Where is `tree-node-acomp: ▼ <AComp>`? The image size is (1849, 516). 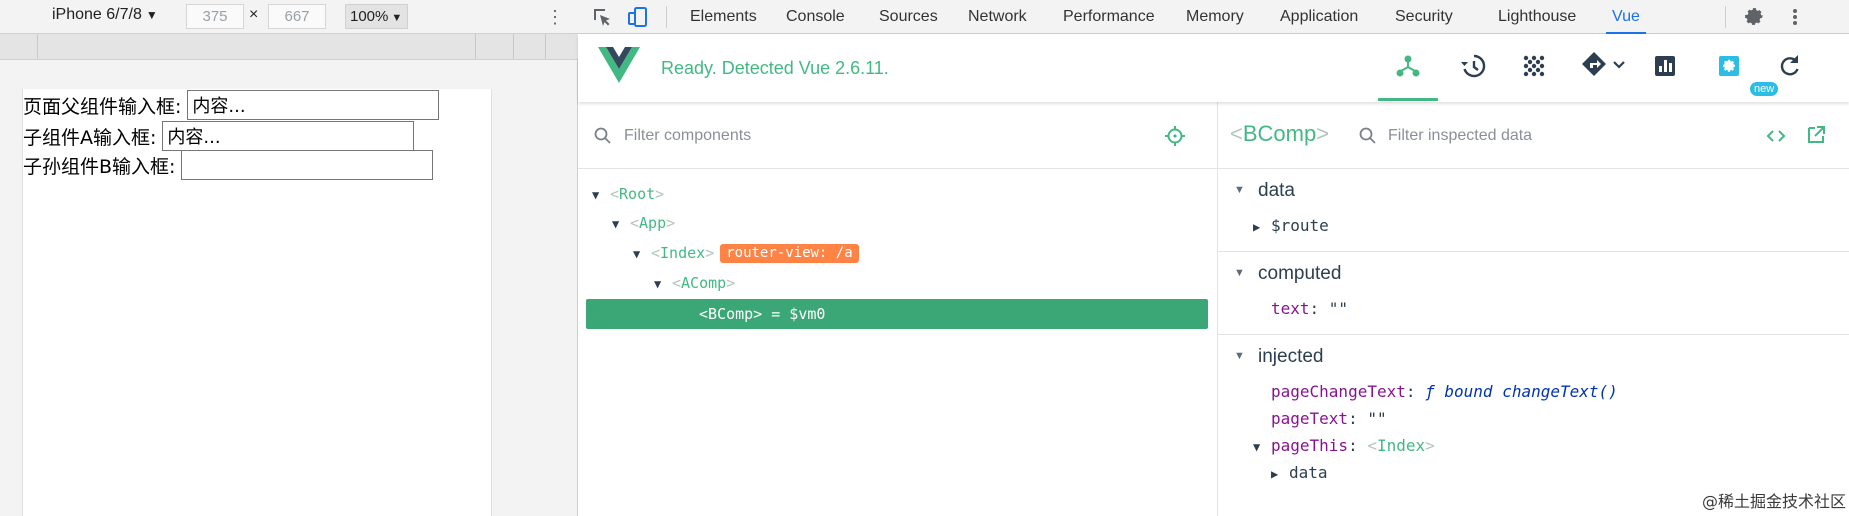
tree-node-acomp: ▼ <AComp> is located at coordinates (694, 283).